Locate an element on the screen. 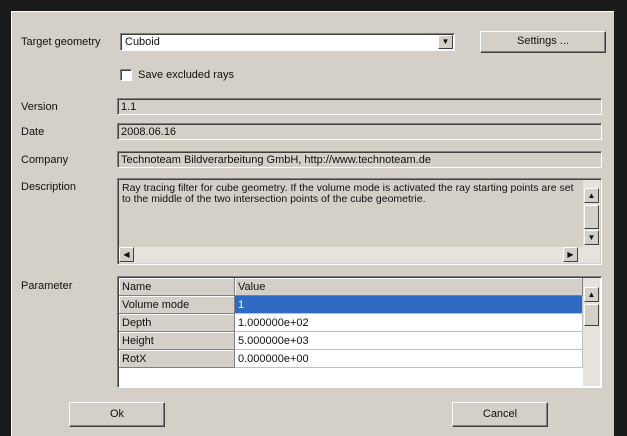 The width and height of the screenshot is (627, 436). save-excluded-rays-checkbox is located at coordinates (126, 75).